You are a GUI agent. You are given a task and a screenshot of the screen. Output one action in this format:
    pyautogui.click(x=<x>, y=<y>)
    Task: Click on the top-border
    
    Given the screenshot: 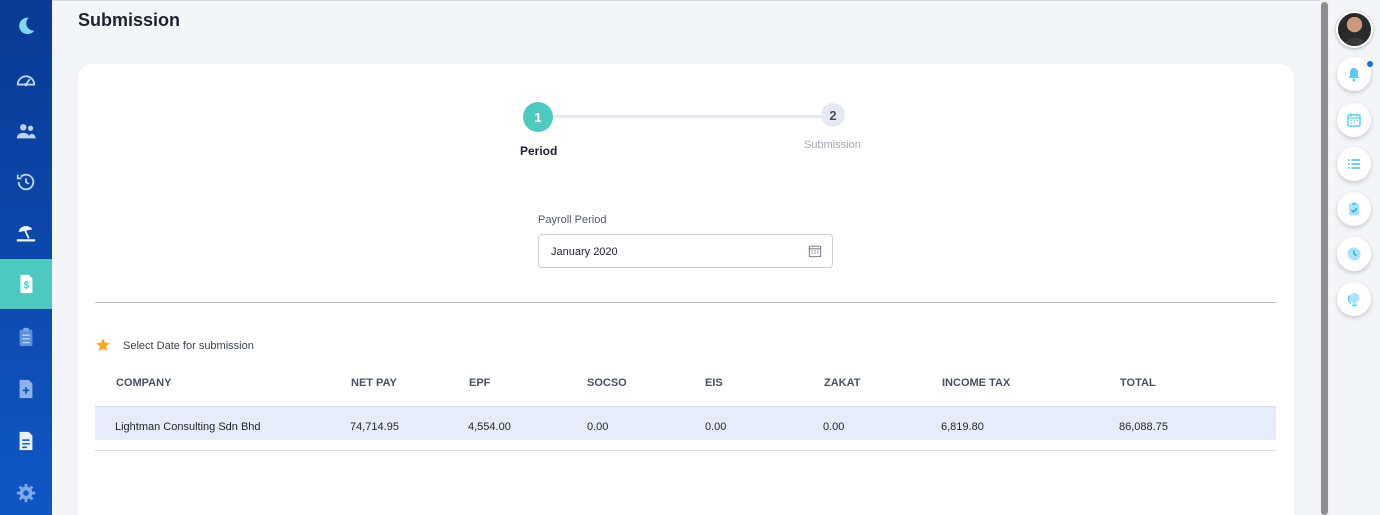 What is the action you would take?
    pyautogui.click(x=686, y=0)
    